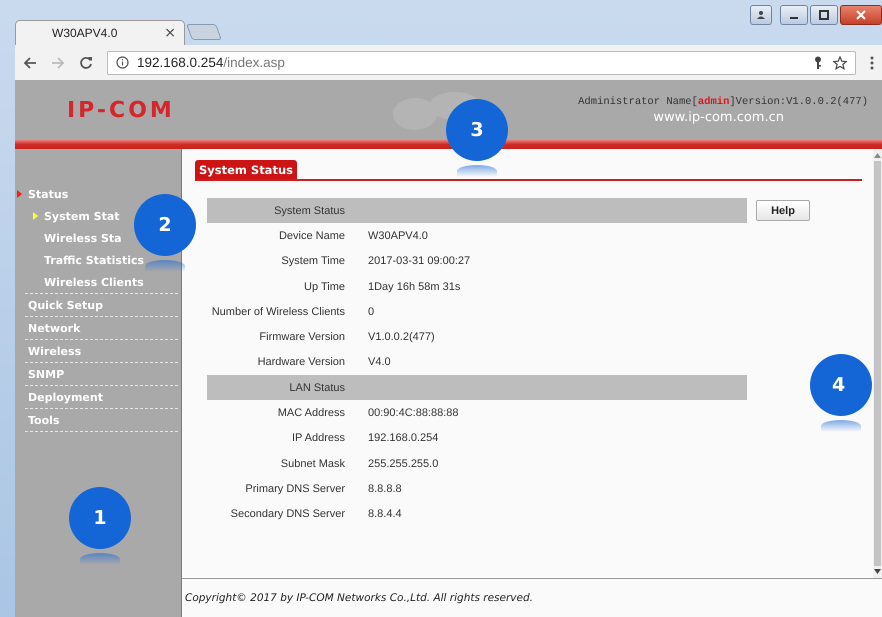 The width and height of the screenshot is (882, 617). What do you see at coordinates (359, 598) in the screenshot?
I see `copyright-text: Copyright© 2017 by IP-COM Networks Co.,Ltd. All rights reserved.` at bounding box center [359, 598].